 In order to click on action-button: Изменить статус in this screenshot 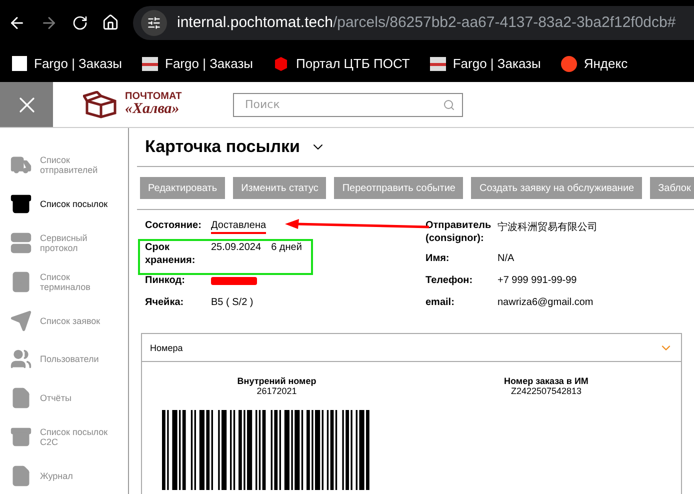, I will do `click(279, 188)`.